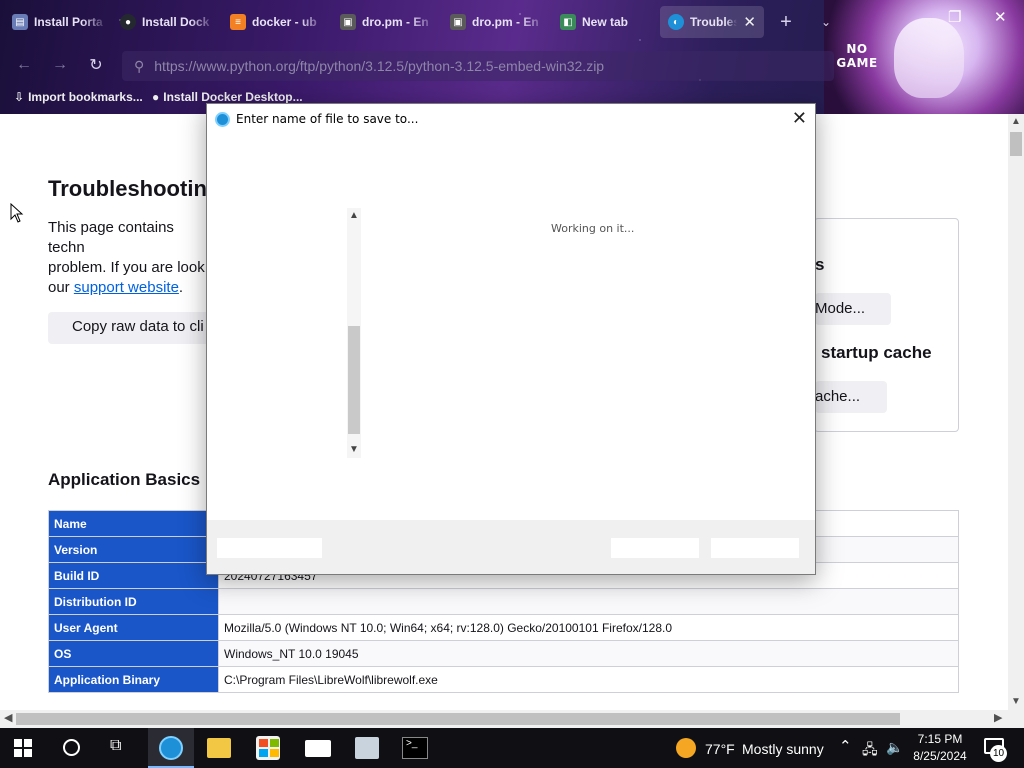 The height and width of the screenshot is (768, 1024). I want to click on file-name-field-placeholder, so click(269, 548).